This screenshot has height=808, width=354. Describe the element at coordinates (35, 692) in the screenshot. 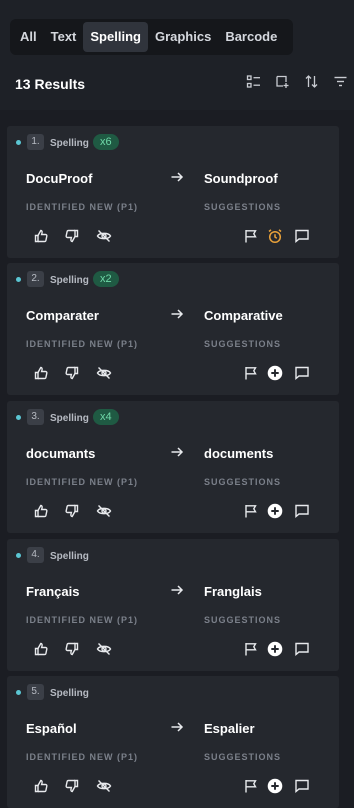

I see `result-number: 5.` at that location.